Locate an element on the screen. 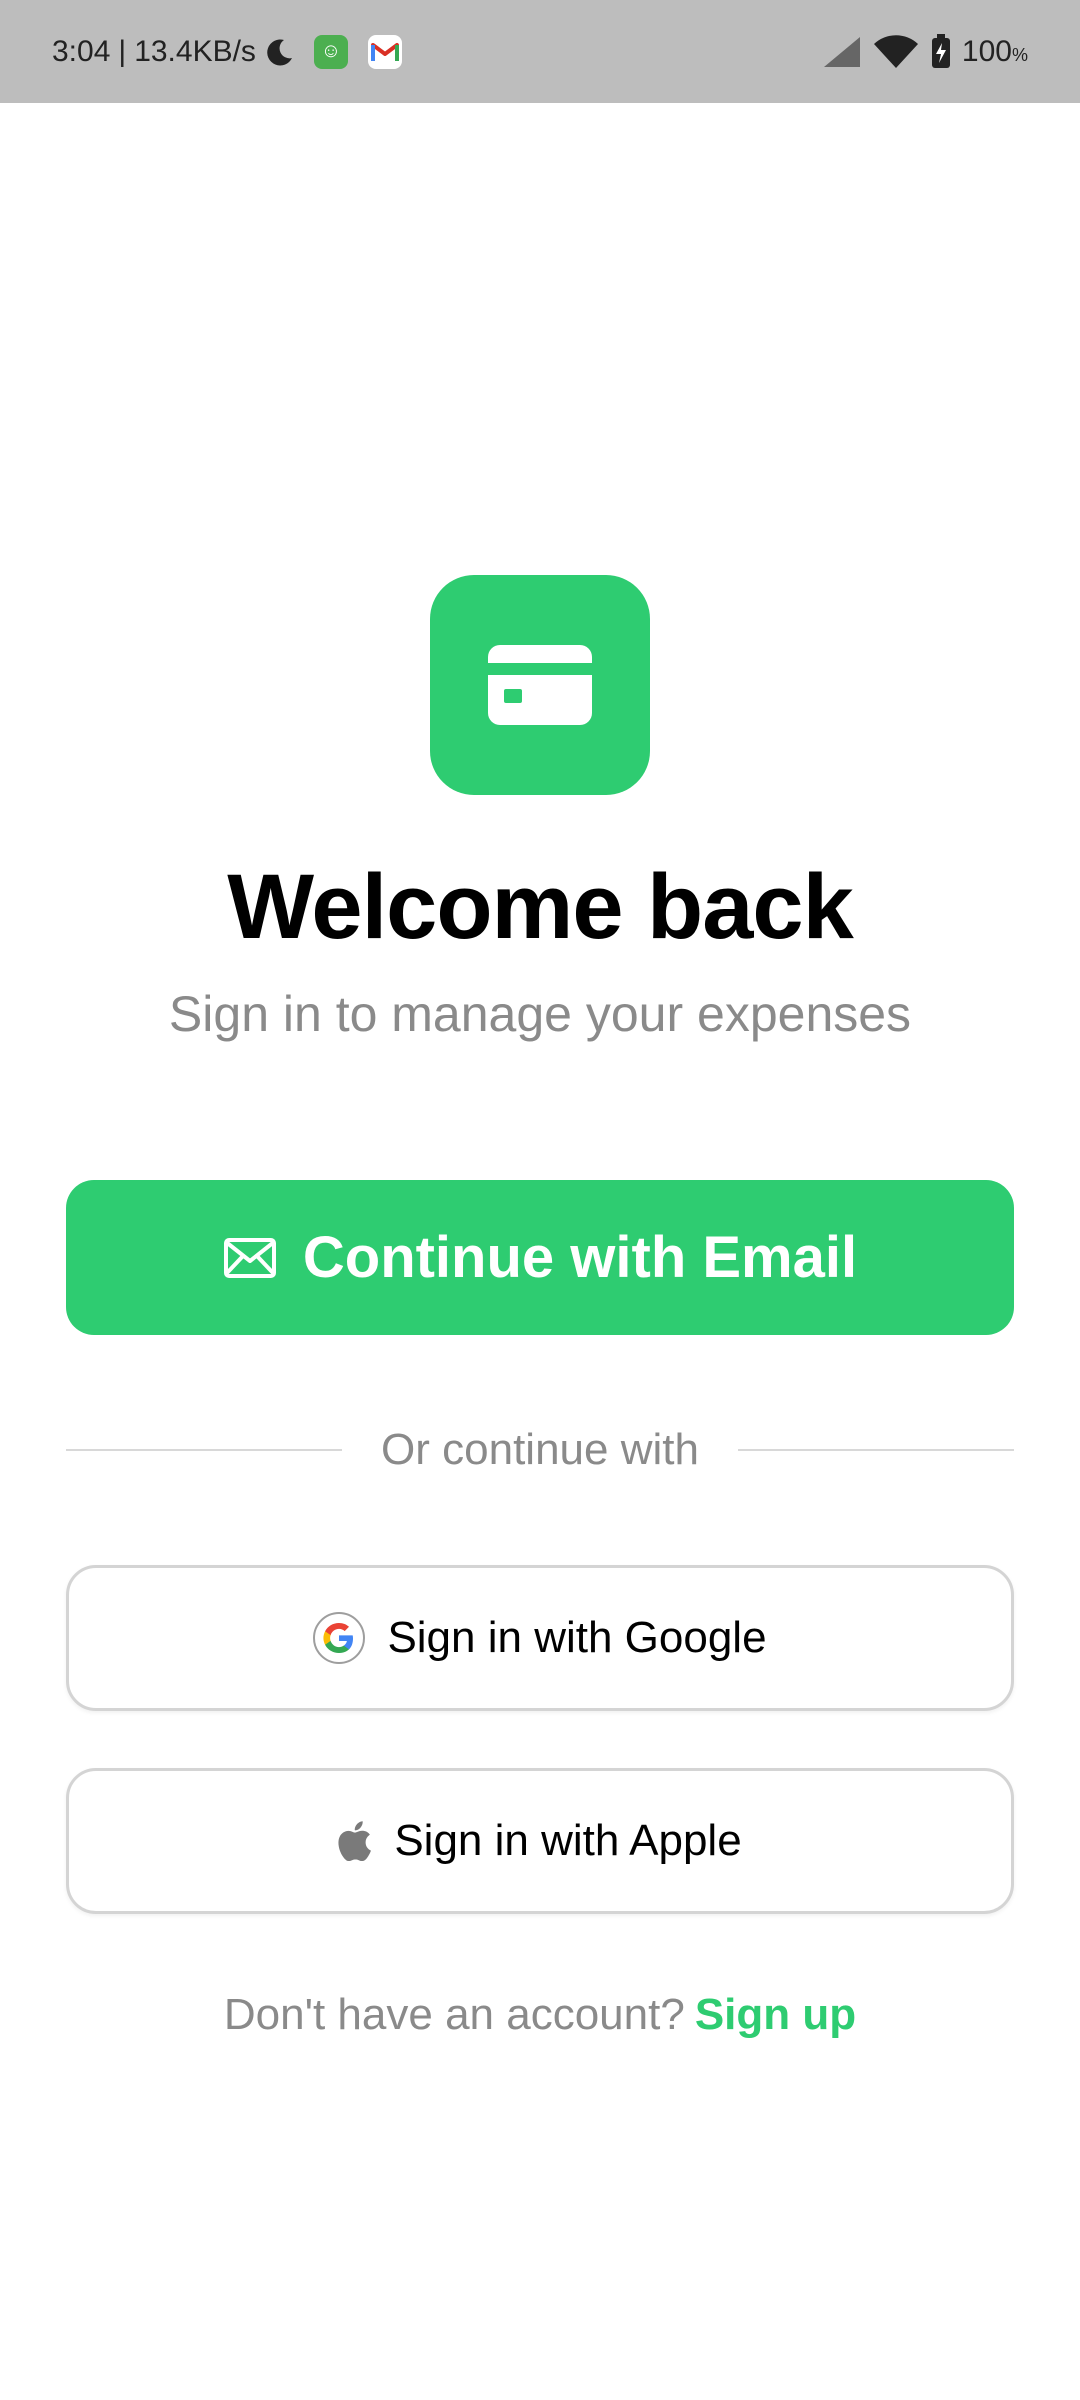 Image resolution: width=1080 pixels, height=2400 pixels. apple-icon is located at coordinates (355, 1841).